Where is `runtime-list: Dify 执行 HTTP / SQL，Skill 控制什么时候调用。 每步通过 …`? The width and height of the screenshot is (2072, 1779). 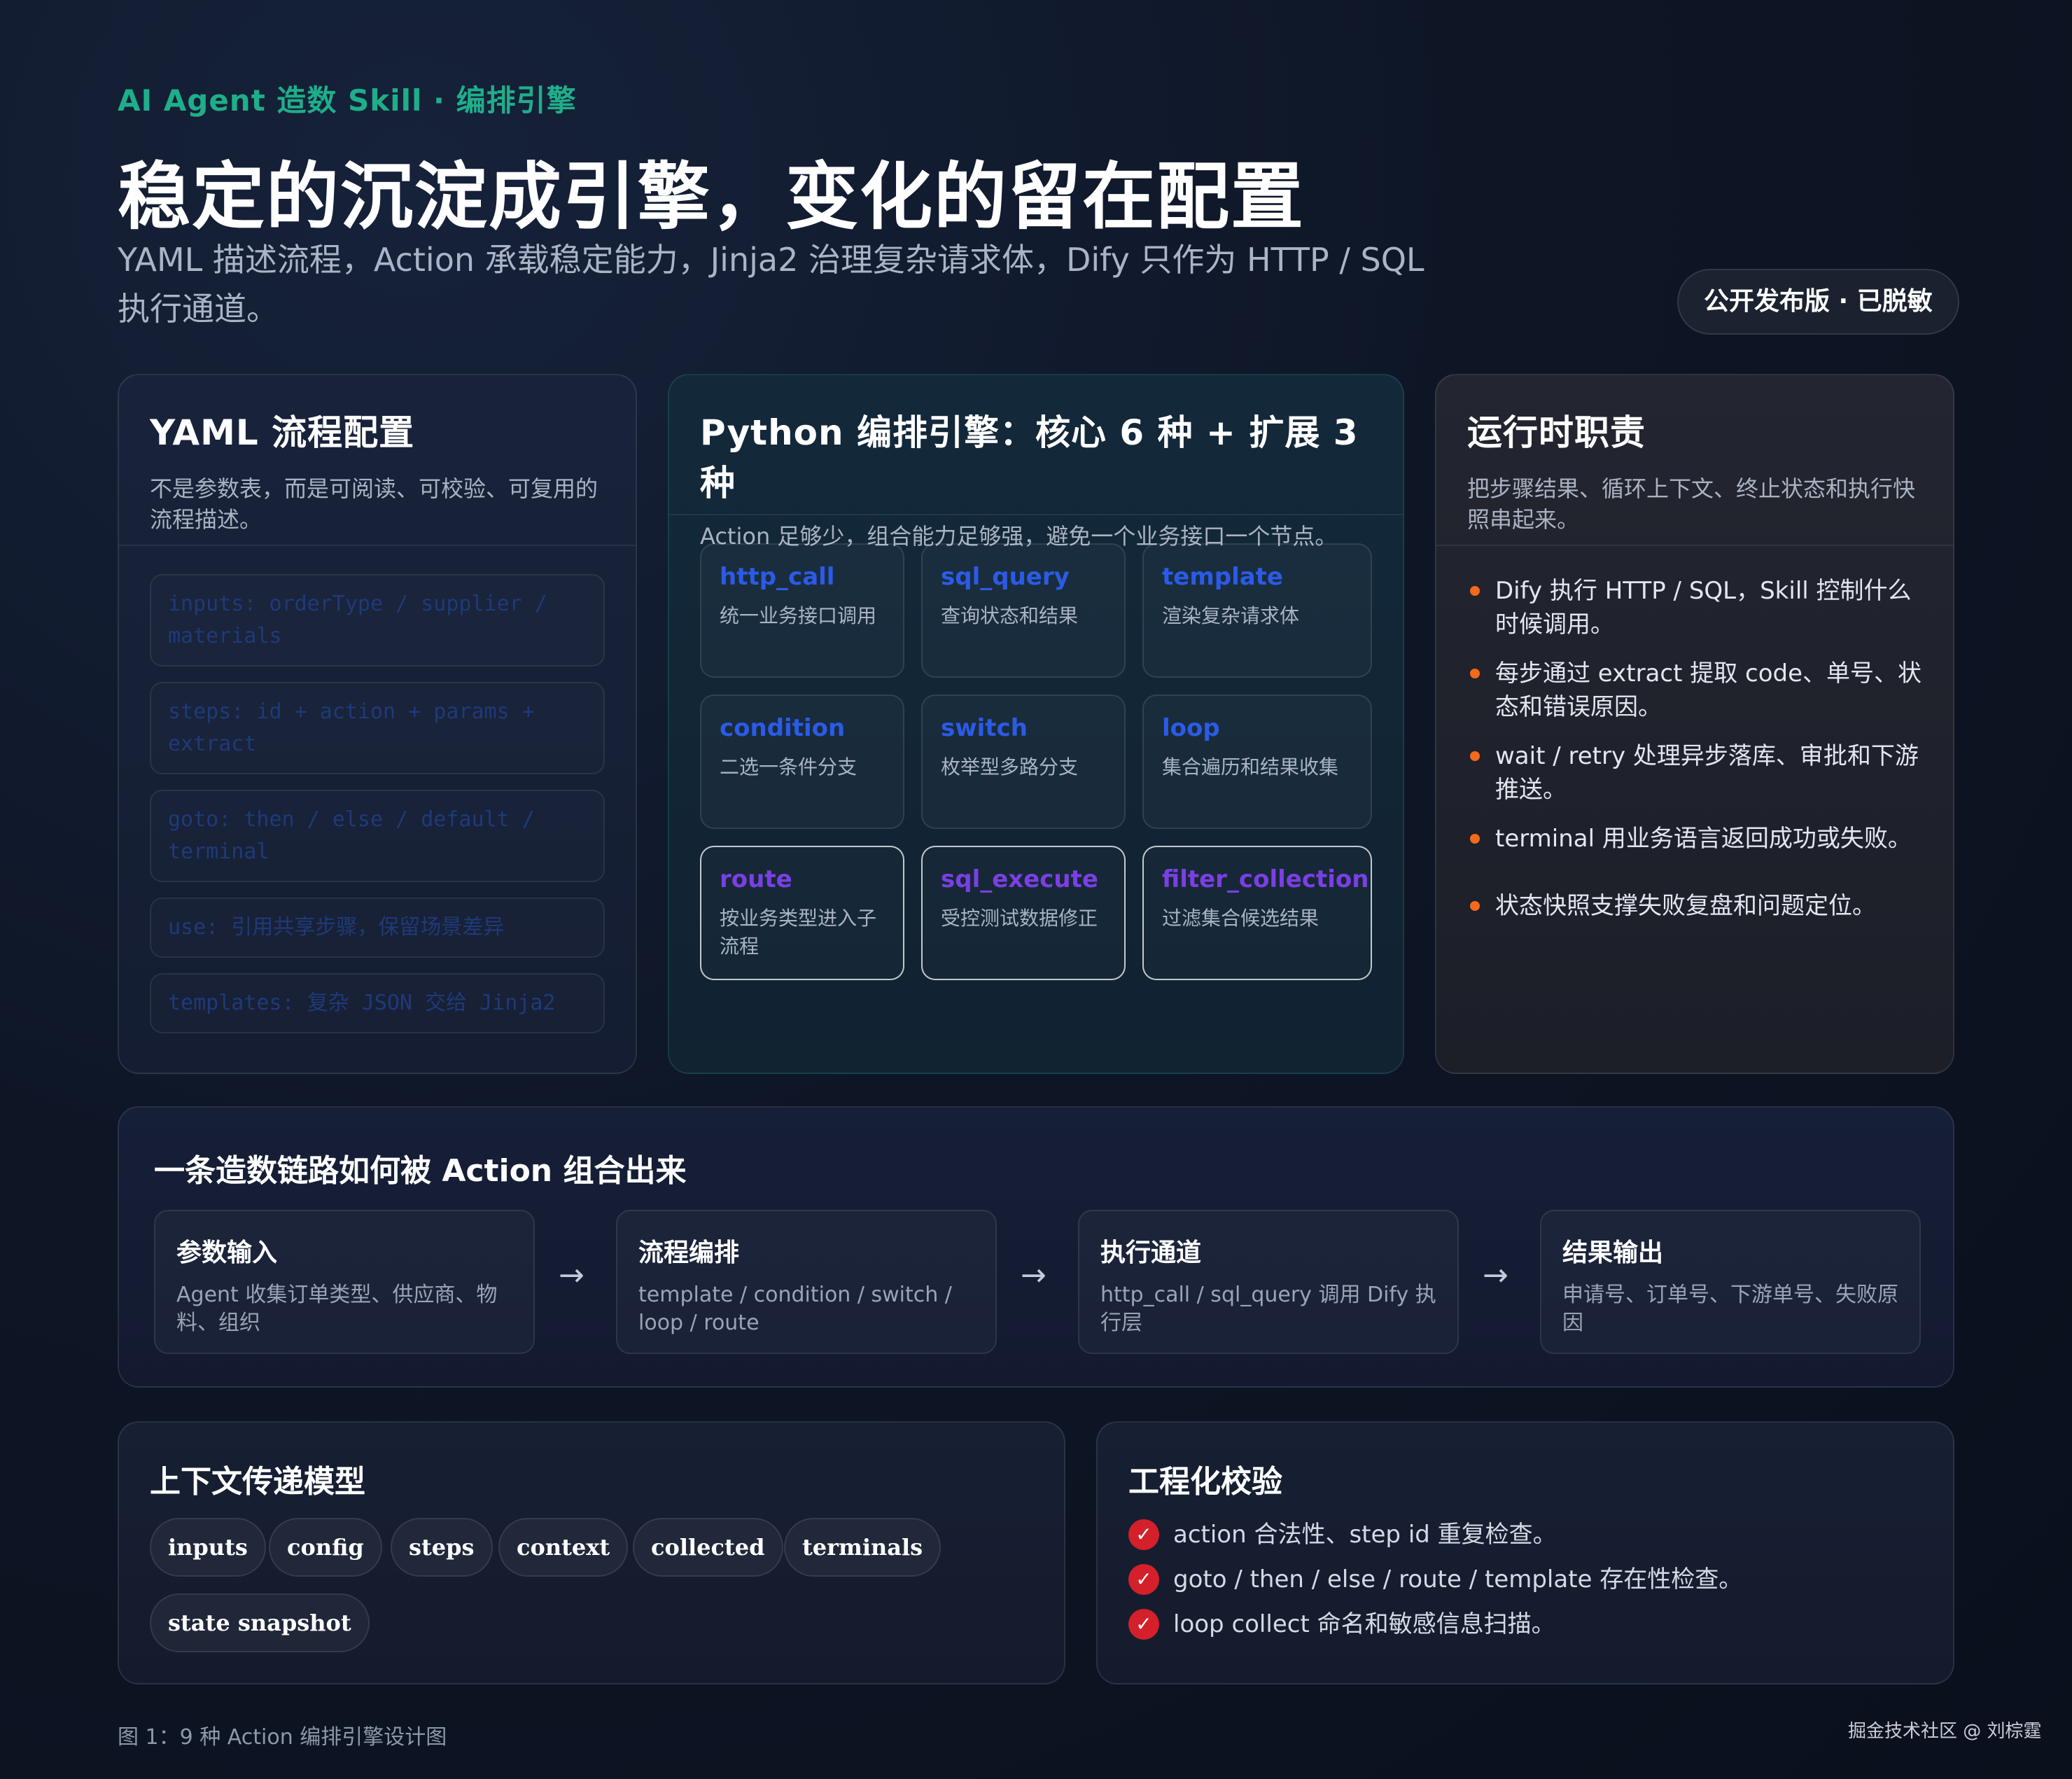
runtime-list: Dify 执行 HTTP / SQL，Skill 控制什么时候调用。 每步通过 … is located at coordinates (1694, 734).